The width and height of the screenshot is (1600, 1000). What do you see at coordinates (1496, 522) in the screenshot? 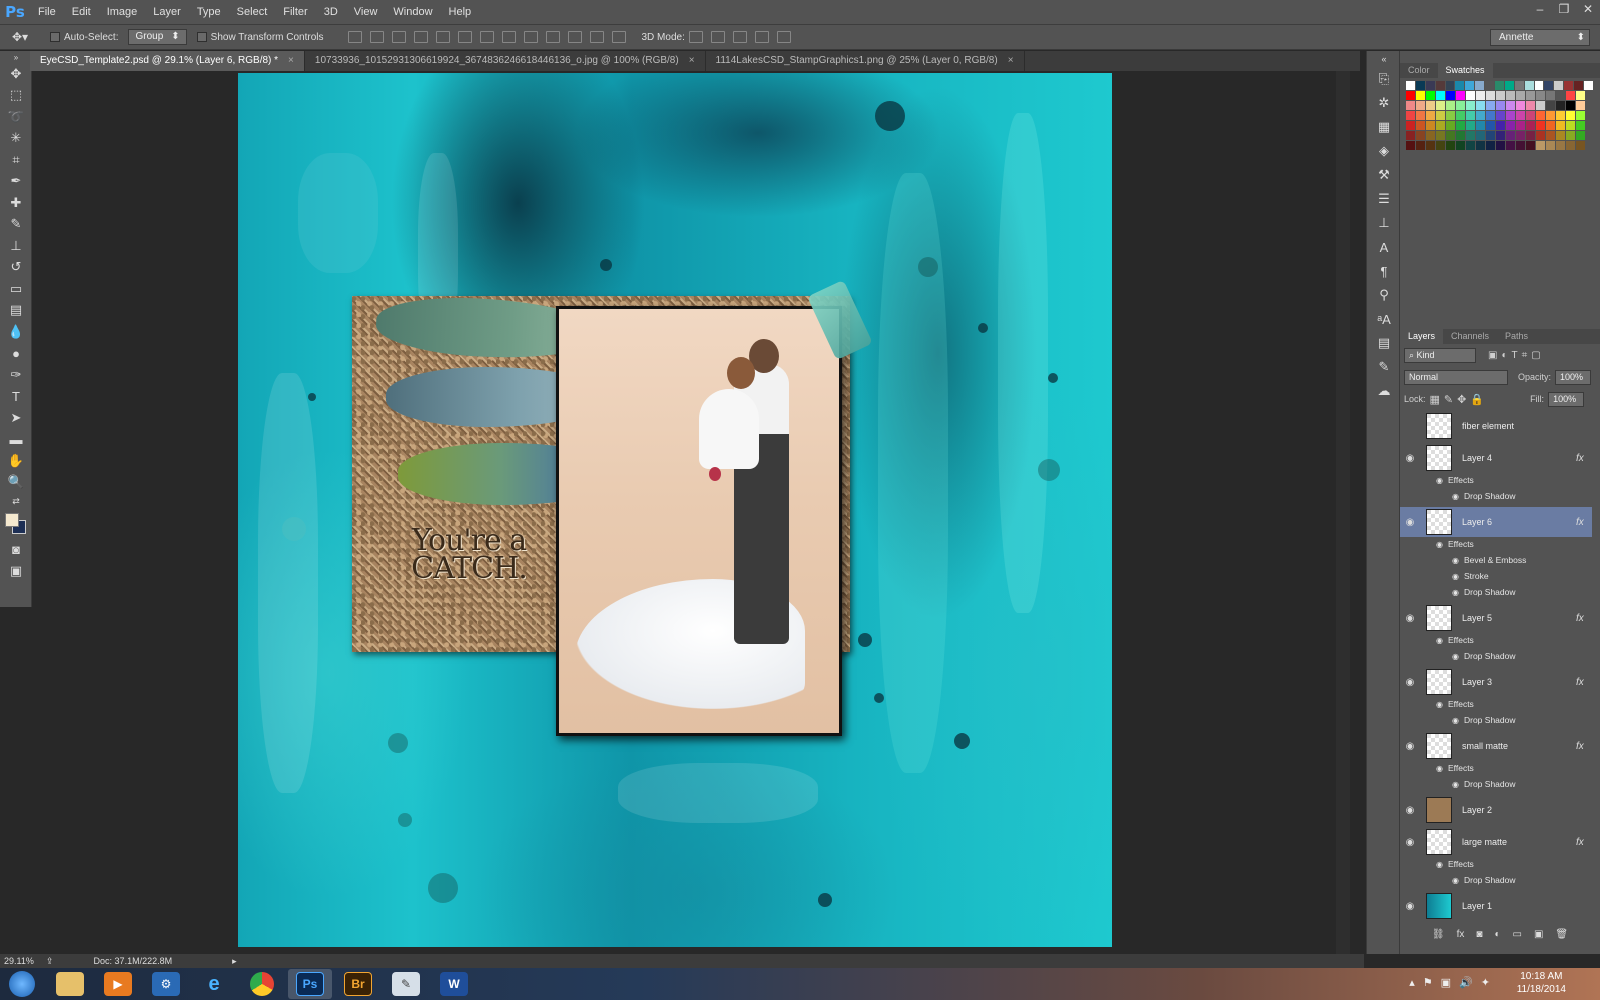
I see `layer-row: ◉ Layer 6 fx` at bounding box center [1496, 522].